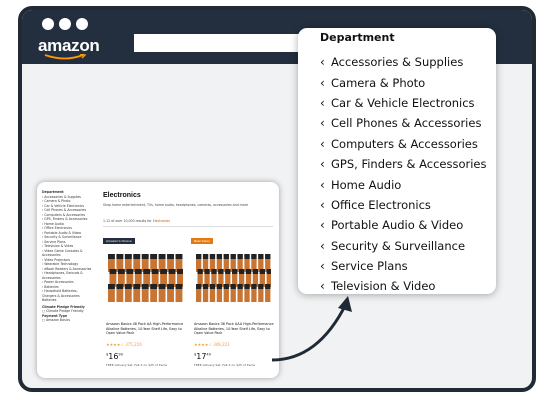  Describe the element at coordinates (403, 184) in the screenshot. I see `department-item: ‹ Home Audio` at that location.